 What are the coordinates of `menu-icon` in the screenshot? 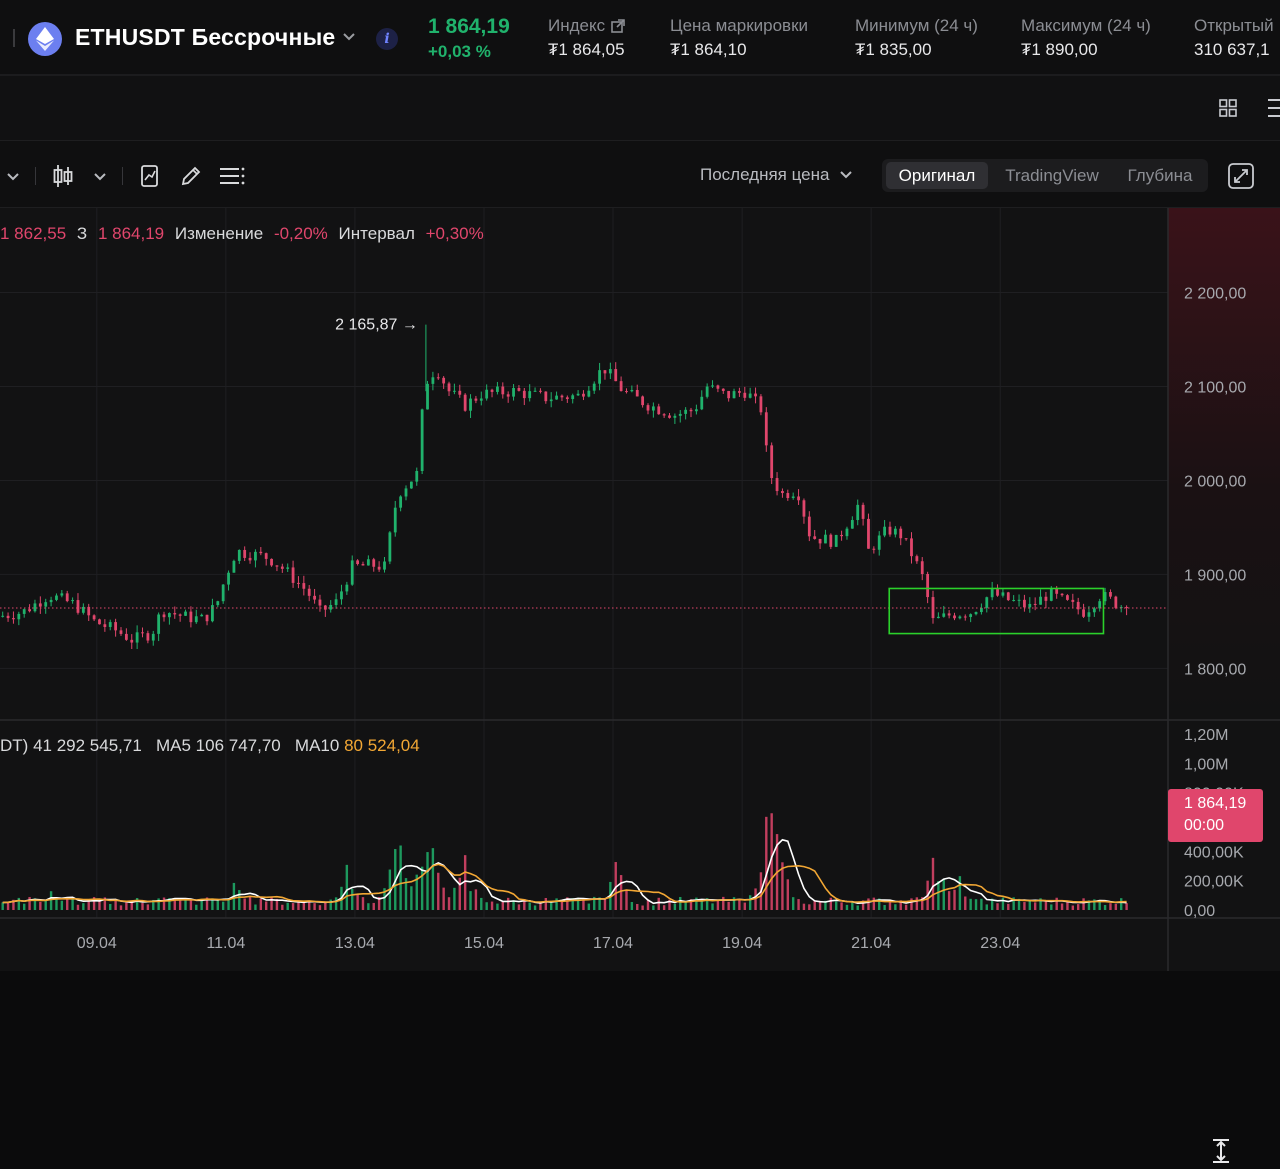 It's located at (1273, 110).